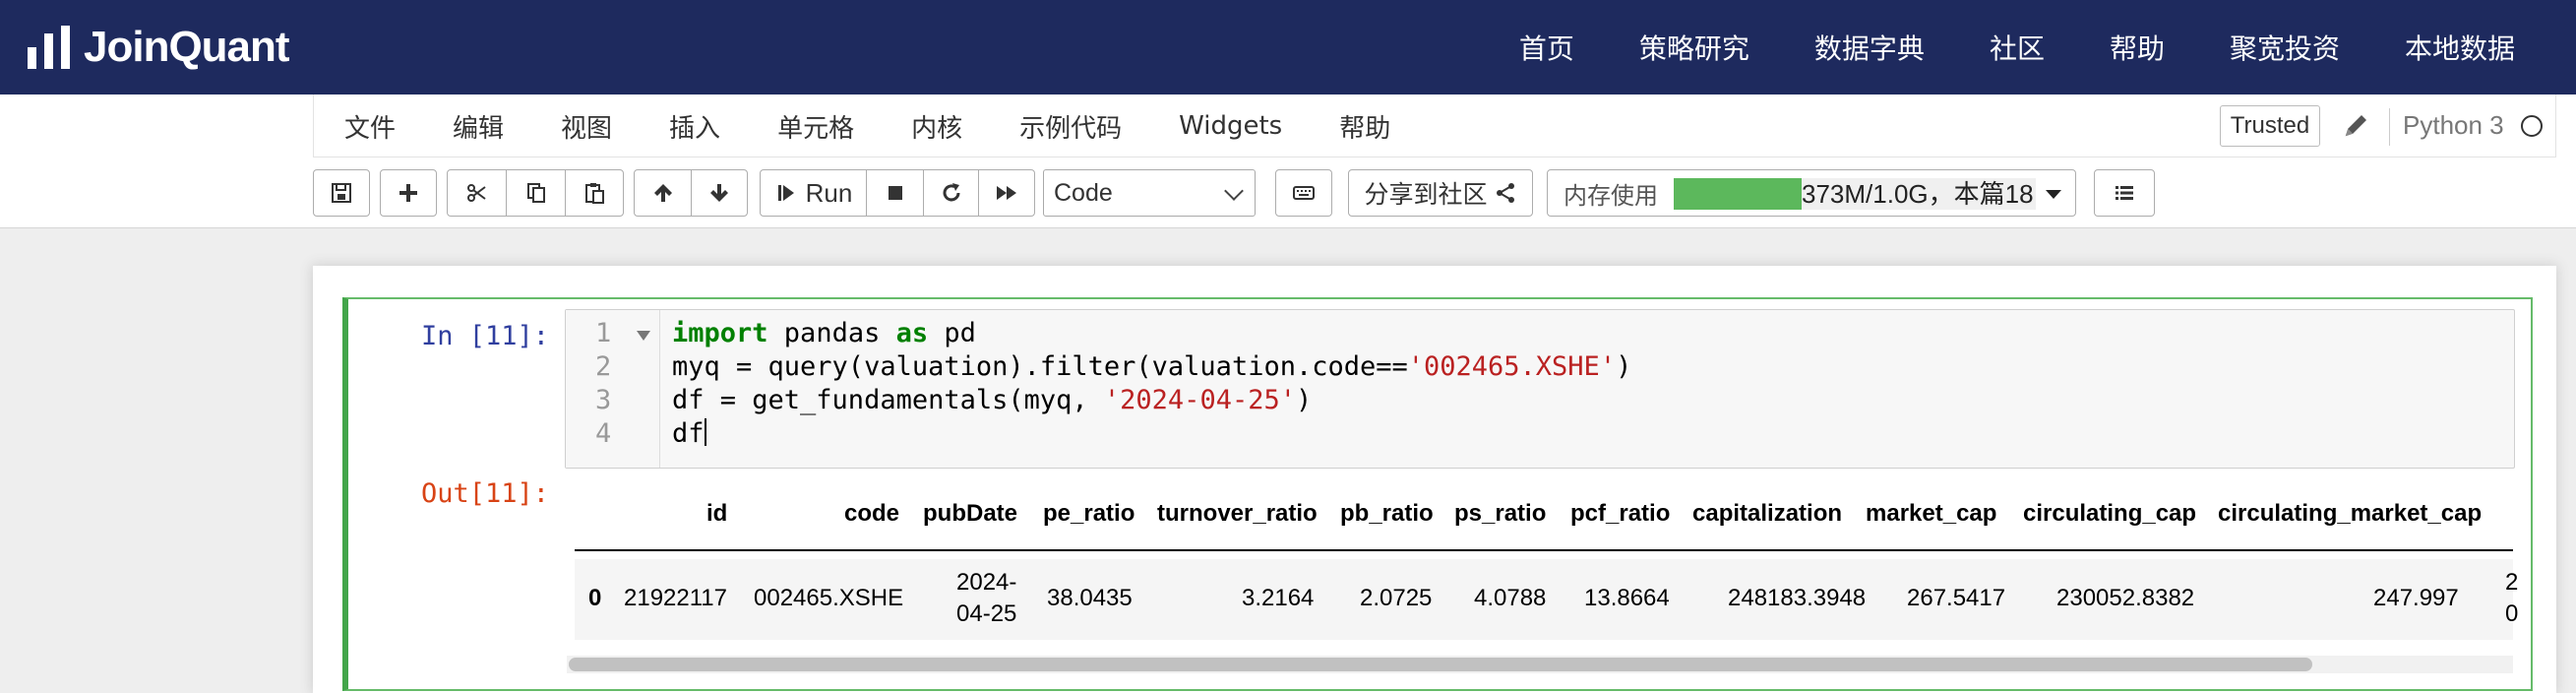 The image size is (2576, 693). What do you see at coordinates (1797, 598) in the screenshot?
I see `cell-capitalization: 248183.3948` at bounding box center [1797, 598].